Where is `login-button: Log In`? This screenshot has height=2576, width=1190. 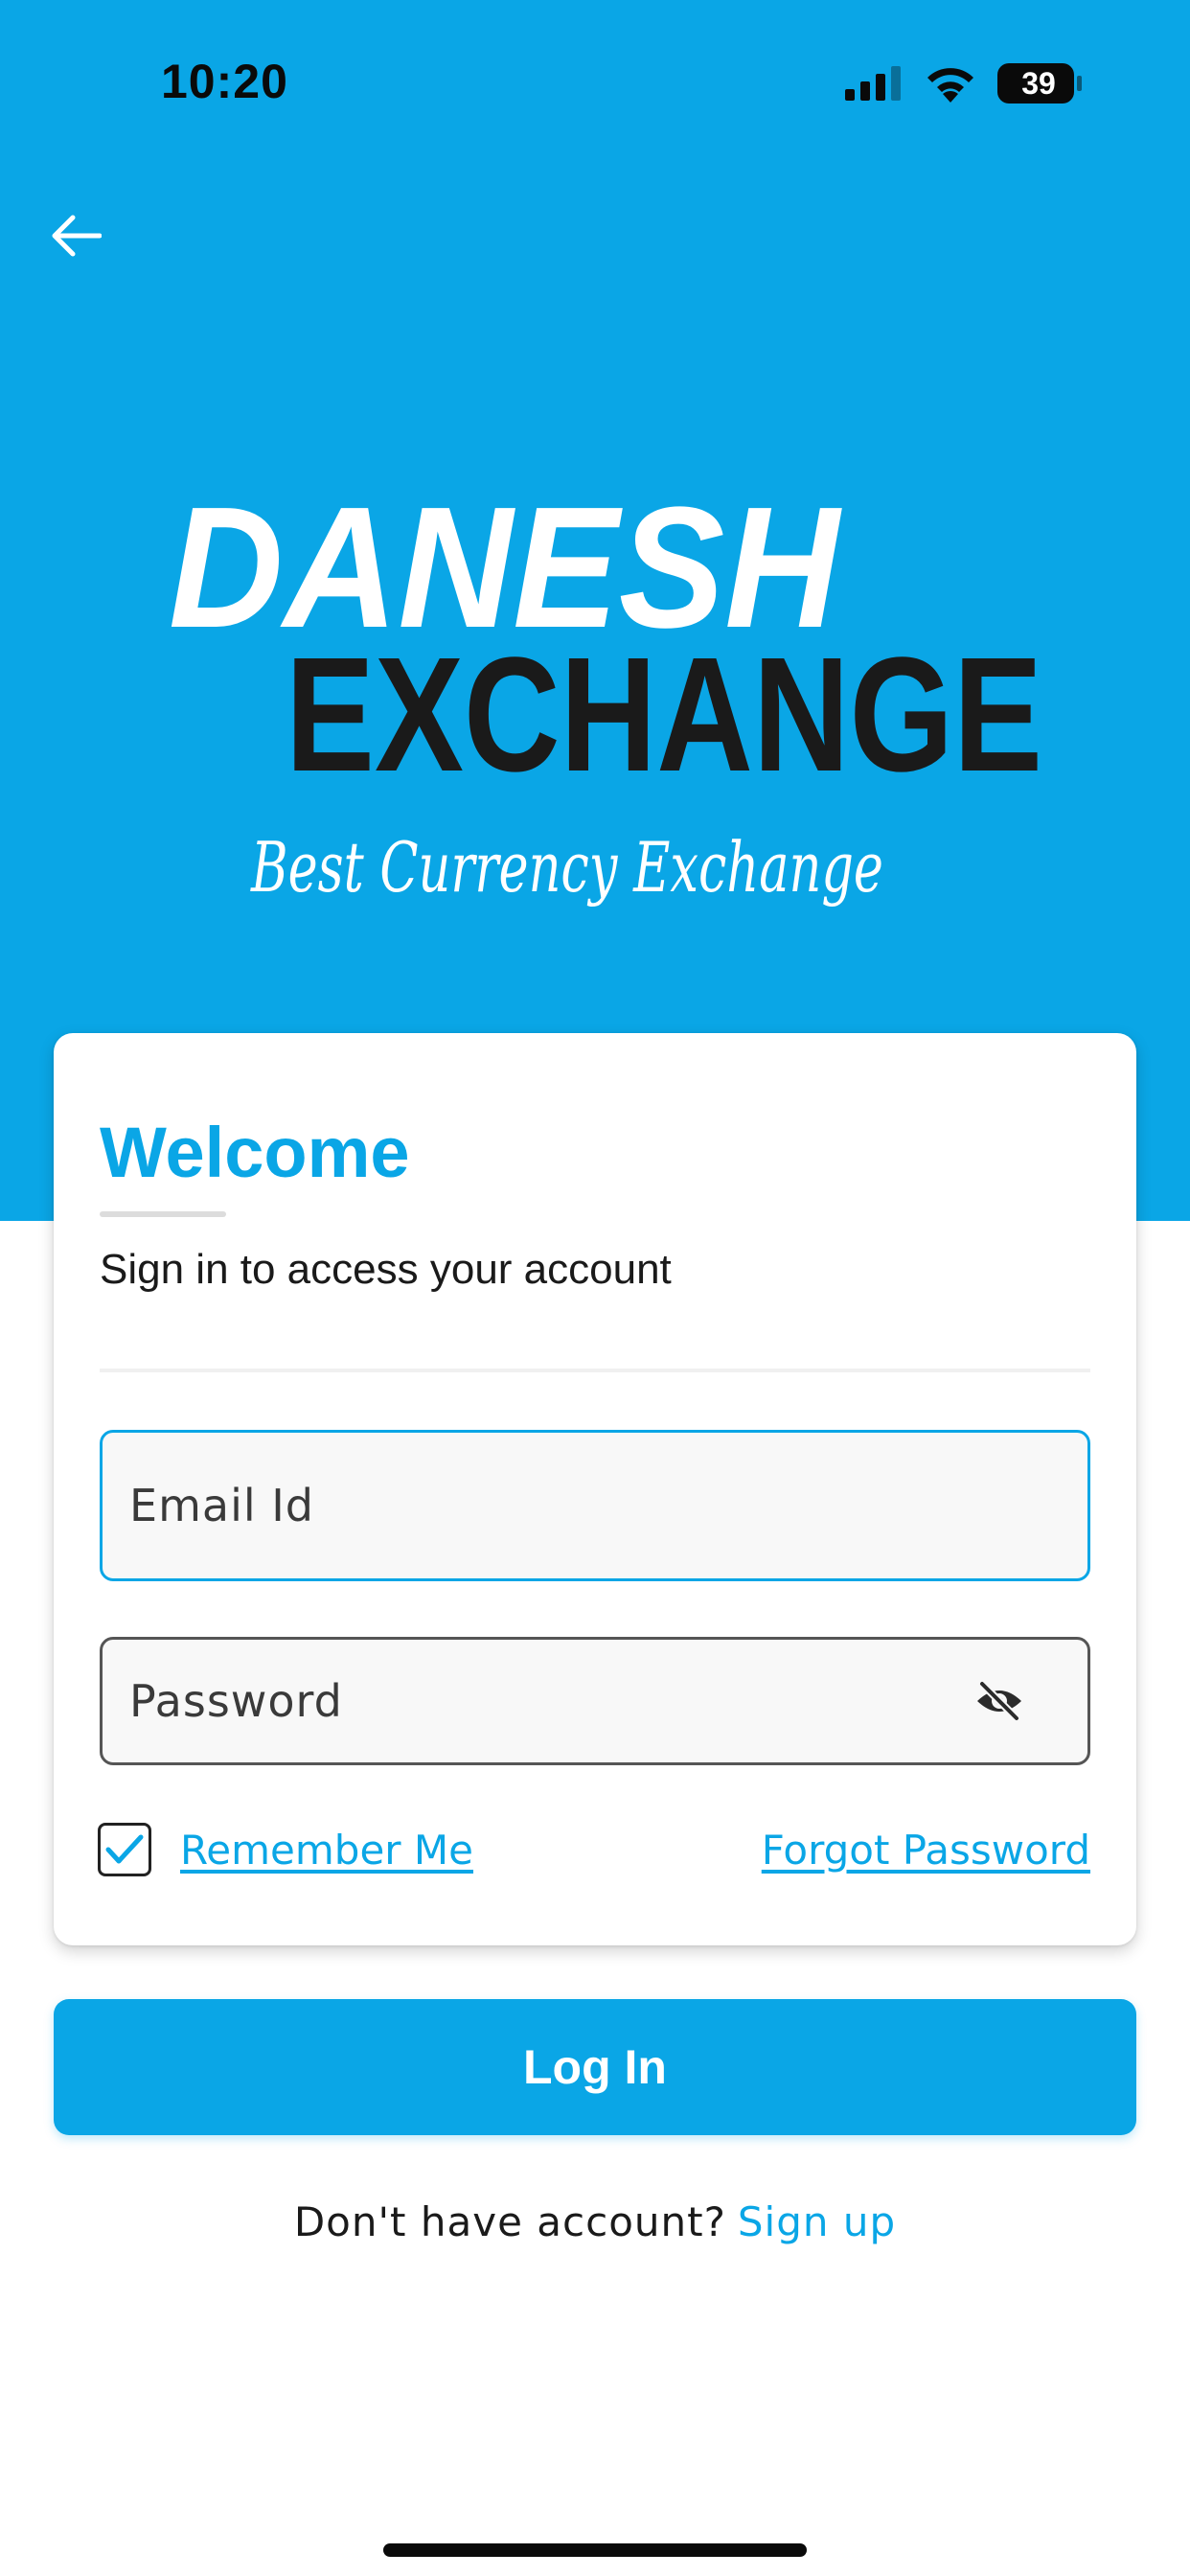 login-button: Log In is located at coordinates (595, 2067).